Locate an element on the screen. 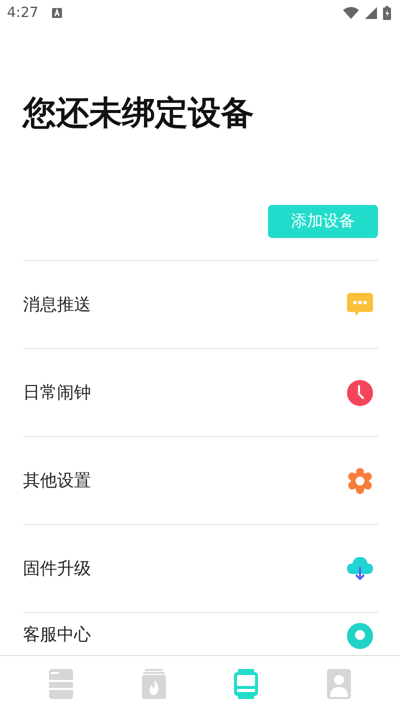 This screenshot has height=711, width=400. chat-bubble-icon is located at coordinates (360, 304).